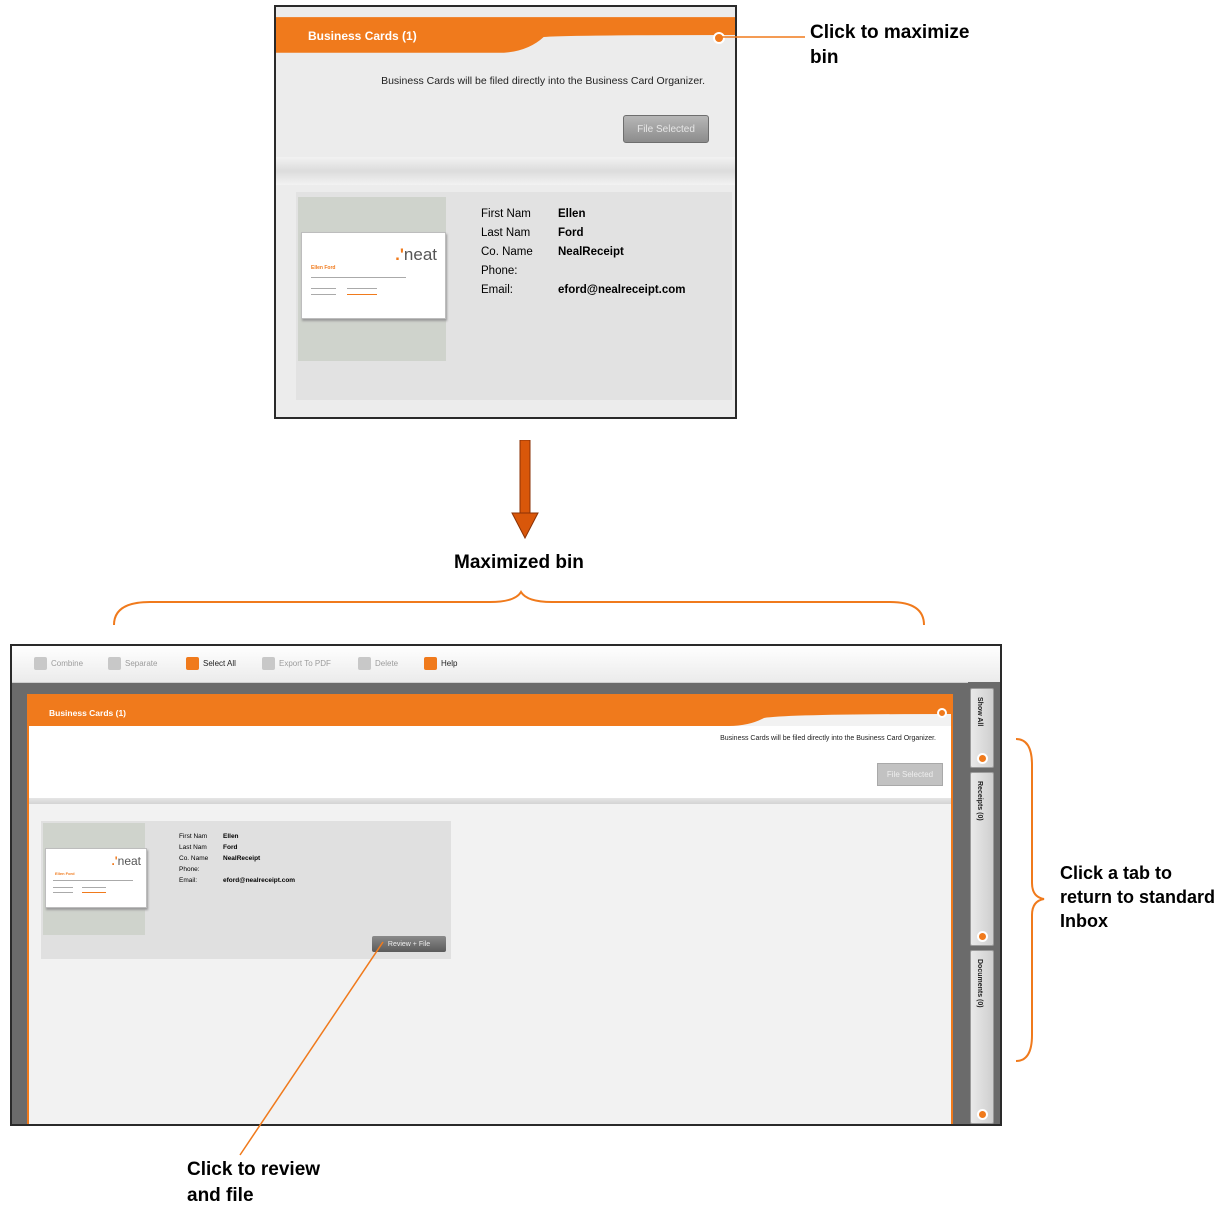 Image resolution: width=1225 pixels, height=1216 pixels. I want to click on toolbar-label: Export To PDF, so click(305, 663).